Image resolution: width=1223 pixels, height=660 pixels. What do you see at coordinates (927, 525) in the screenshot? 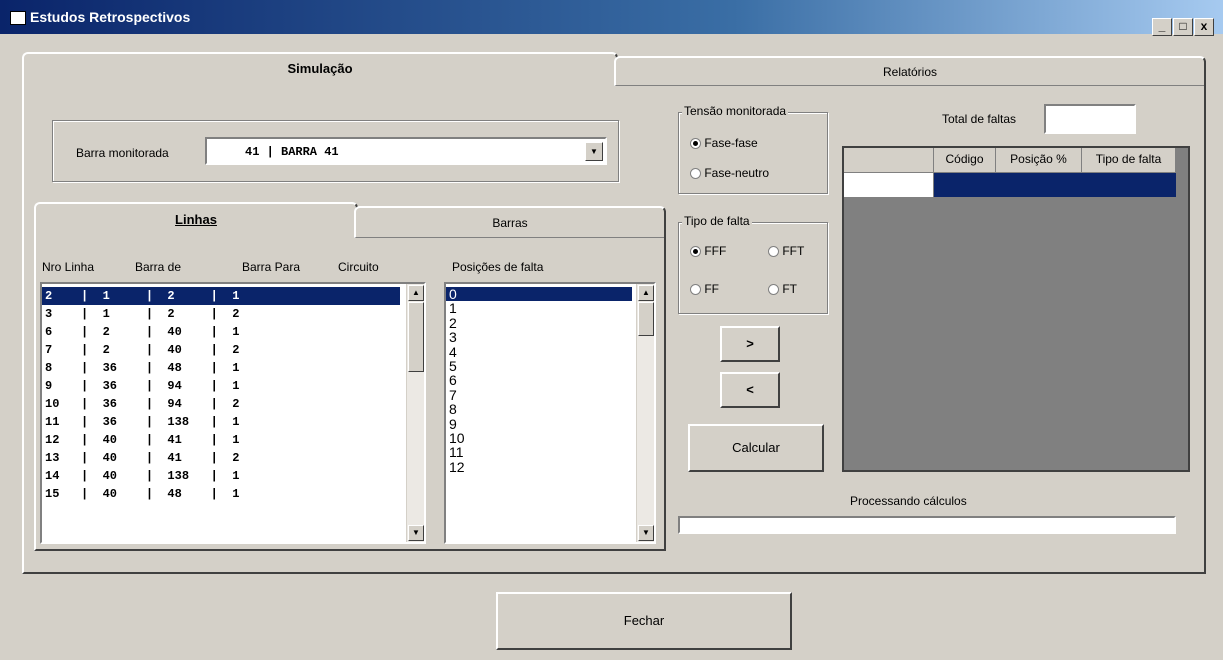
I see `processing-progress-bar` at bounding box center [927, 525].